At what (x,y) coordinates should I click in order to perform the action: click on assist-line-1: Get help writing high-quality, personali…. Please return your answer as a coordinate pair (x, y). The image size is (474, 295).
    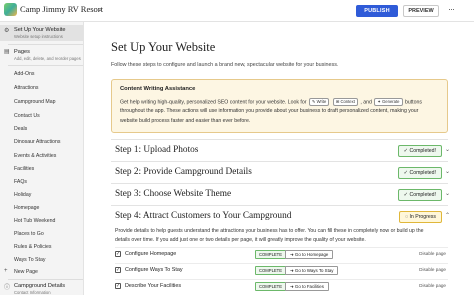
    Looking at the image, I should click on (271, 102).